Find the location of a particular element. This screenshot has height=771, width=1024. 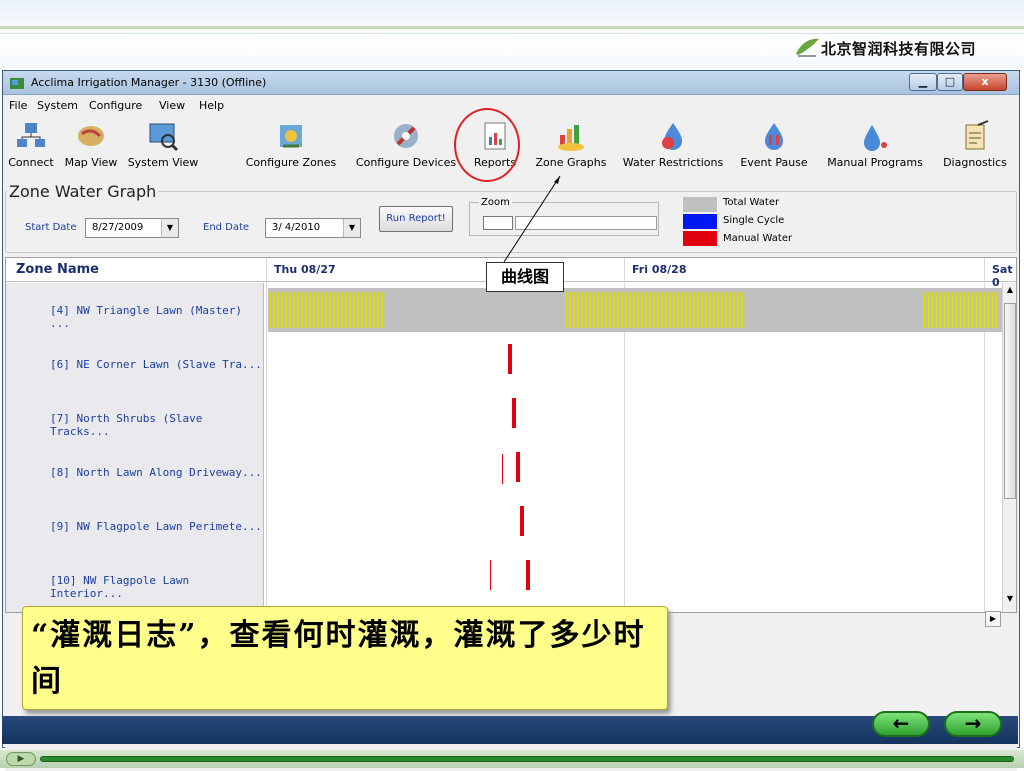

status-bar is located at coordinates (510, 730).